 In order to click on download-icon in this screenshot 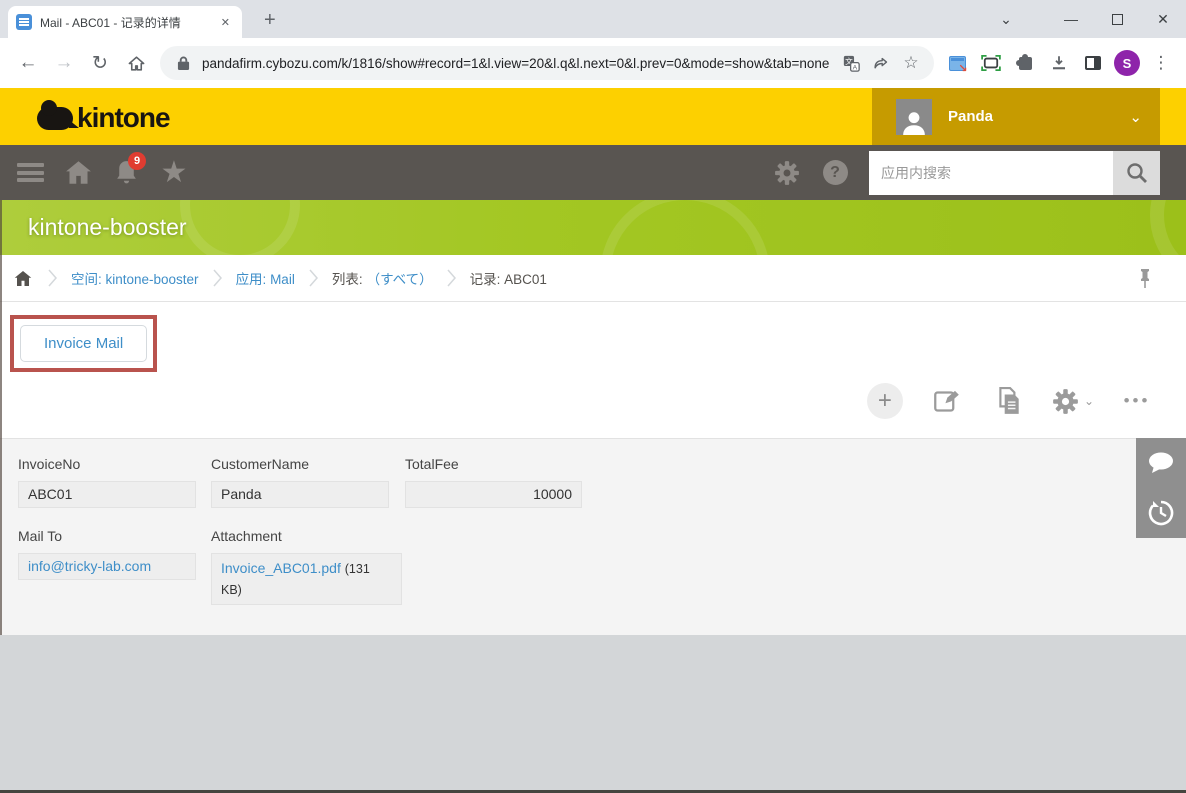, I will do `click(1059, 63)`.